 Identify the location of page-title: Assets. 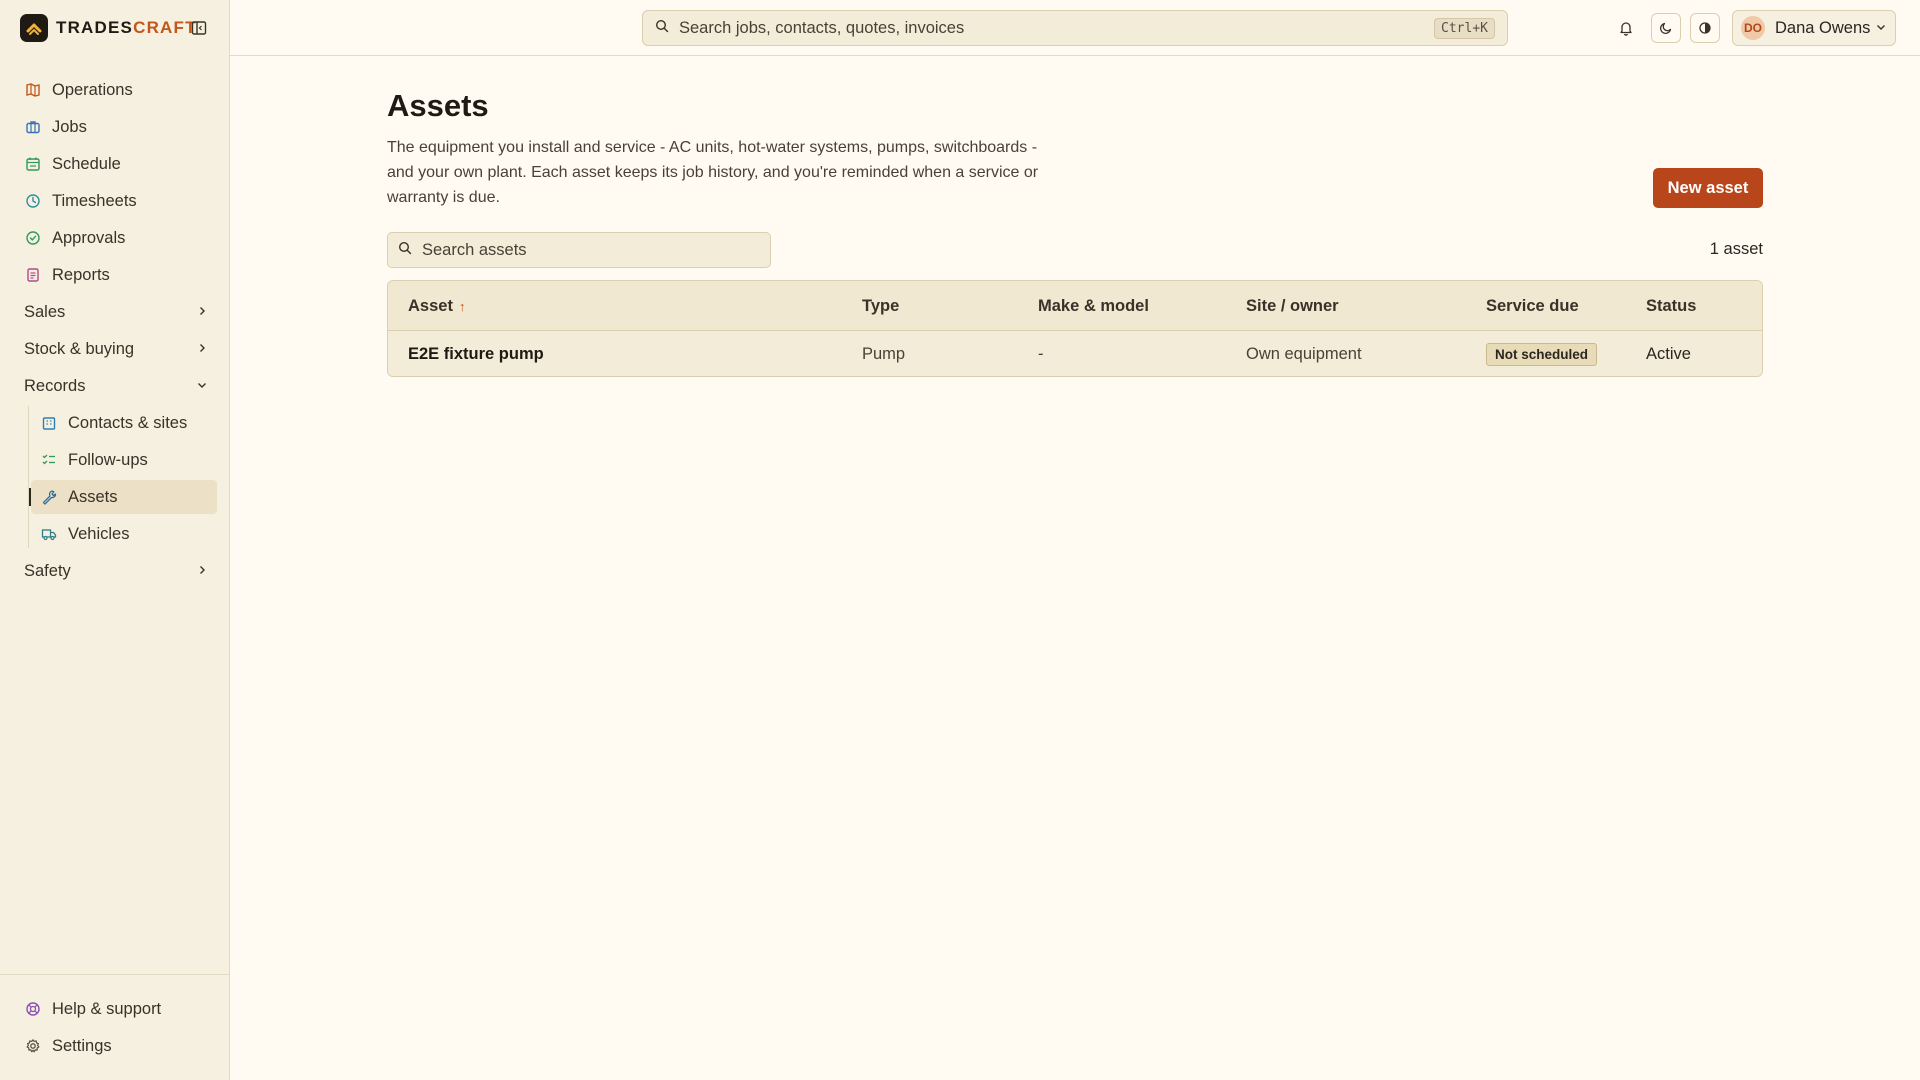
(438, 105).